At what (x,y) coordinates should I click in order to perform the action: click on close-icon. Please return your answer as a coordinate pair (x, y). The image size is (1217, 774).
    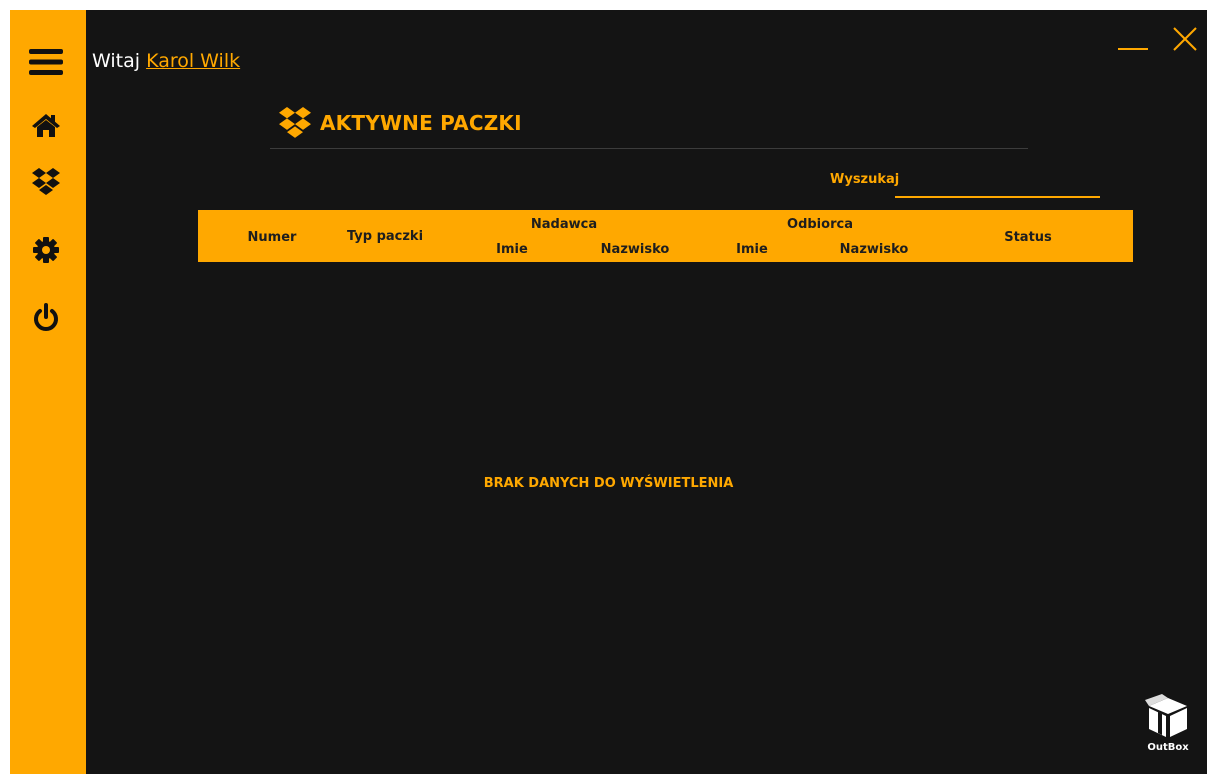
    Looking at the image, I should click on (1185, 39).